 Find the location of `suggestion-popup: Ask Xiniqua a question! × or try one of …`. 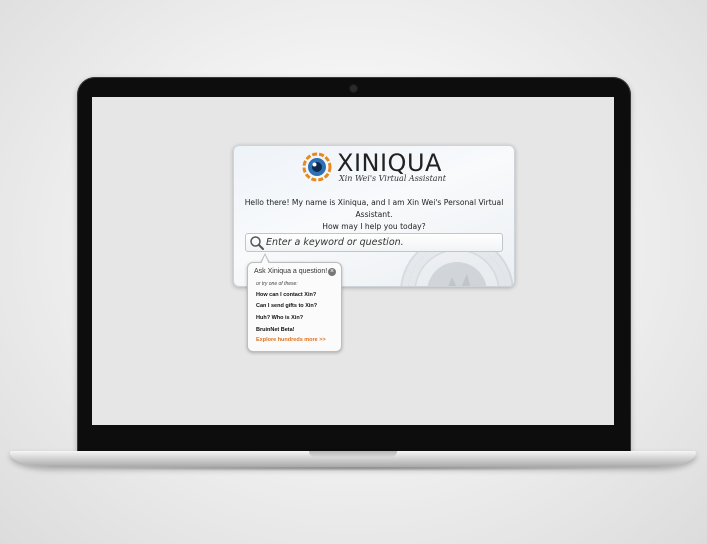

suggestion-popup: Ask Xiniqua a question! × or try one of … is located at coordinates (294, 307).